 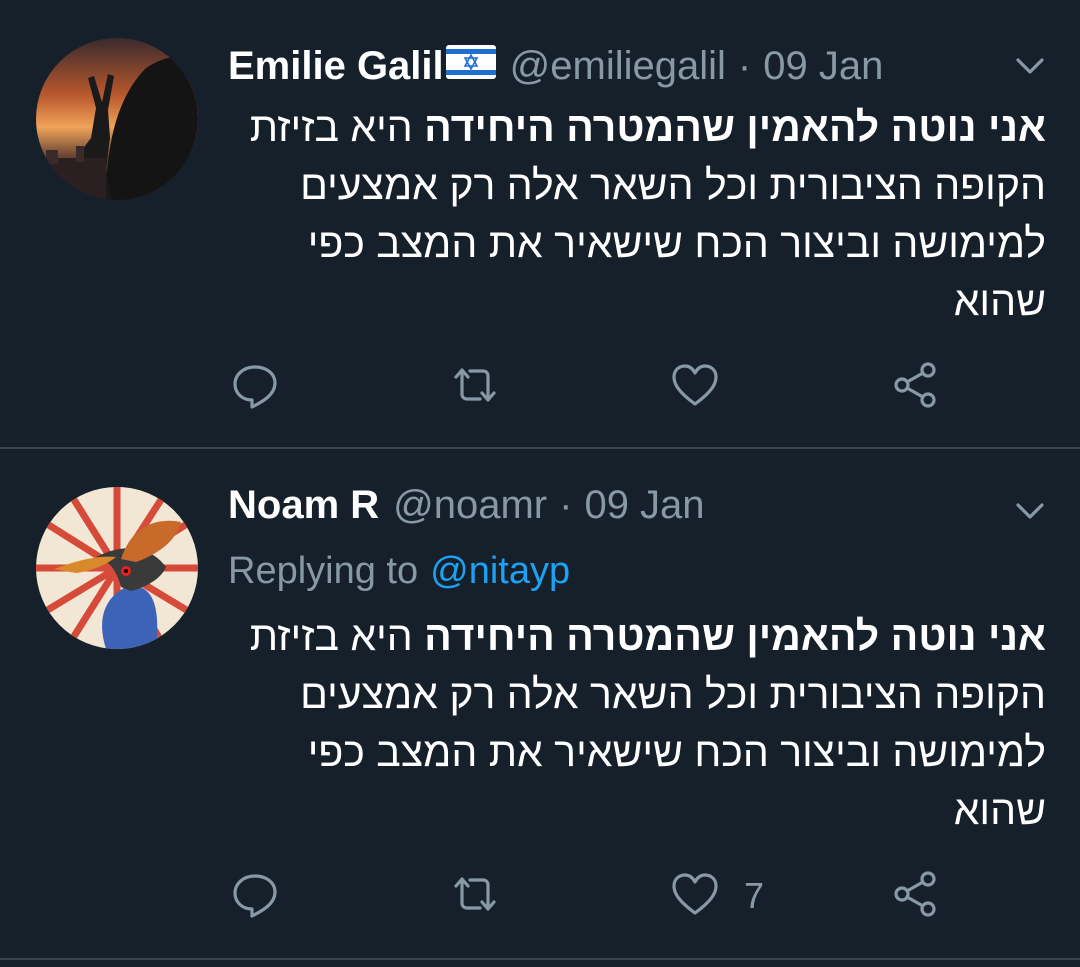 I want to click on tweet-actions, so click(x=540, y=390).